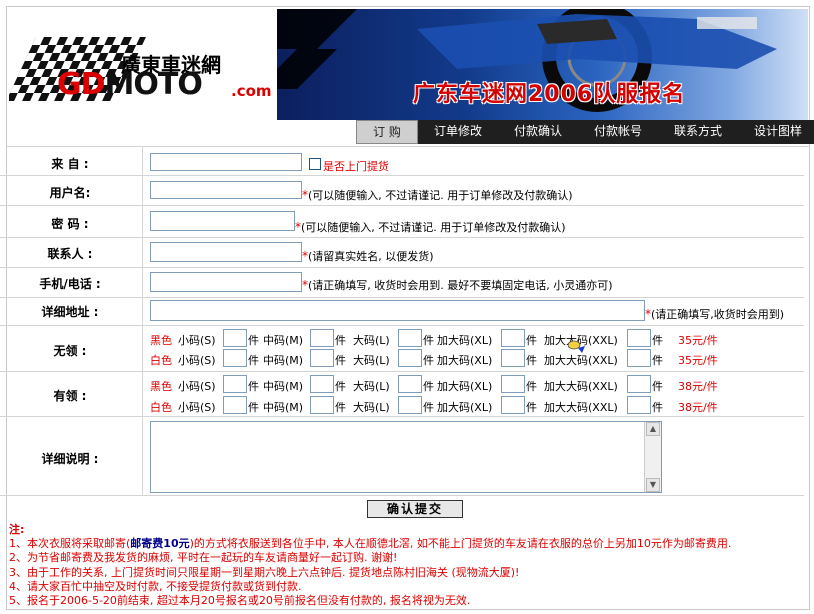 This screenshot has height=614, width=814. I want to click on tab-contact: 联系方式, so click(698, 132).